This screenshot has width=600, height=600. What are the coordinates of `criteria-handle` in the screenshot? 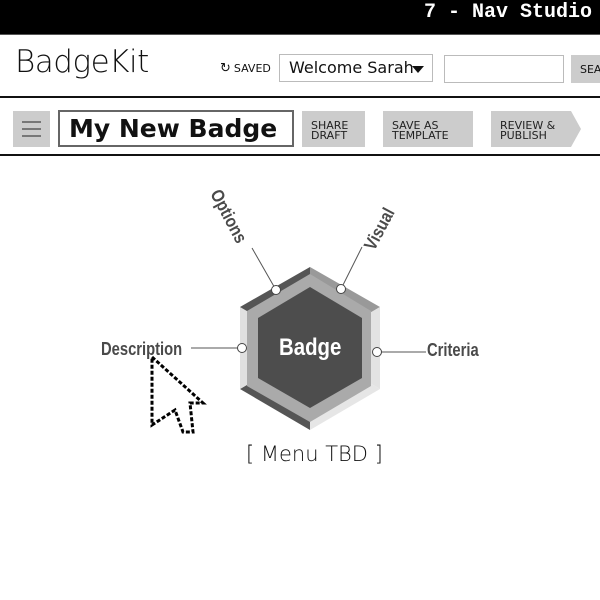 It's located at (377, 352).